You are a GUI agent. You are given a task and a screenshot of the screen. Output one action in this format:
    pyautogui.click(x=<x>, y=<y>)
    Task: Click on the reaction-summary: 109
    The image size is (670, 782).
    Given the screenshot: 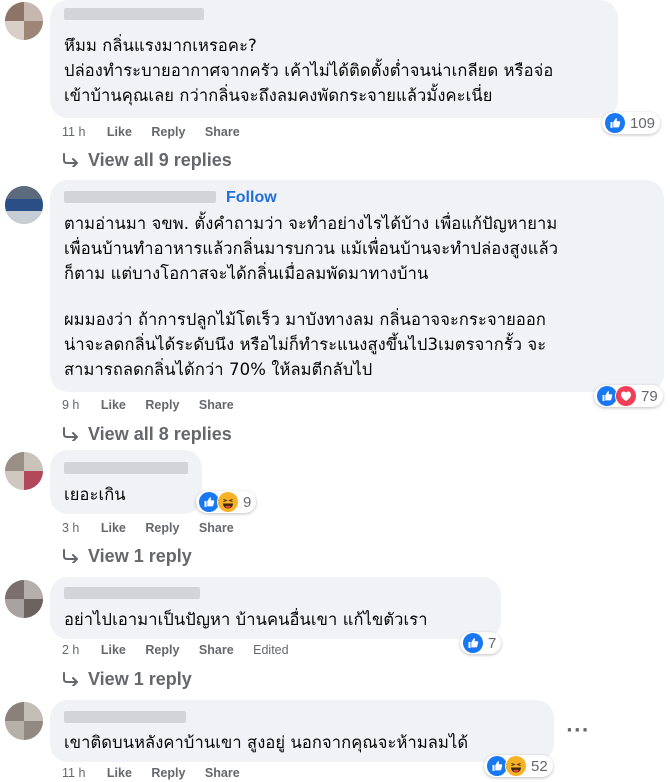 What is the action you would take?
    pyautogui.click(x=631, y=123)
    